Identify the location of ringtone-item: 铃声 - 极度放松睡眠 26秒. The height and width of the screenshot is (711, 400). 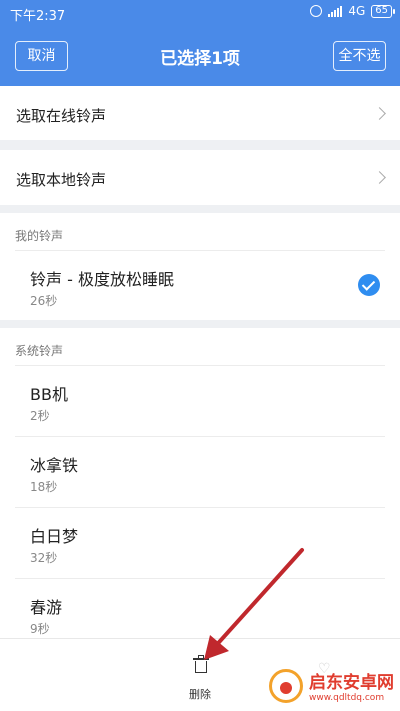
(200, 285).